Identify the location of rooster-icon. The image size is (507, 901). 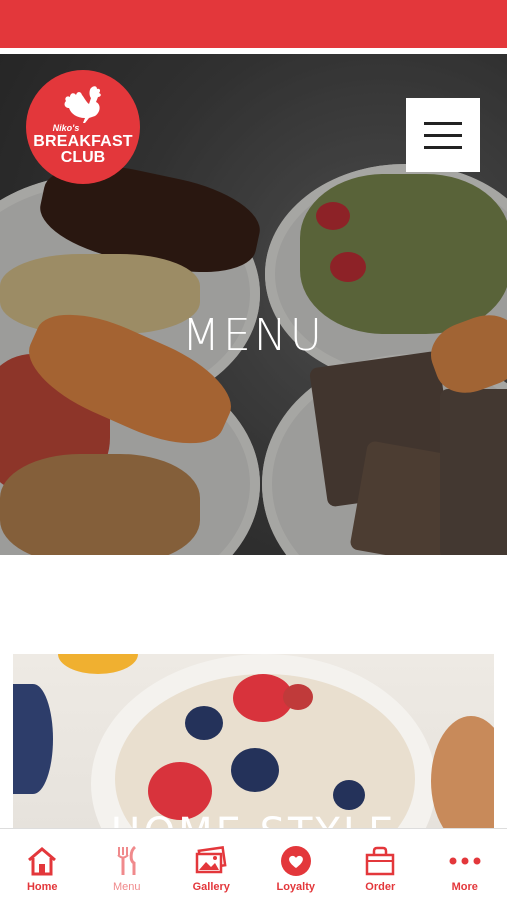
(84, 104).